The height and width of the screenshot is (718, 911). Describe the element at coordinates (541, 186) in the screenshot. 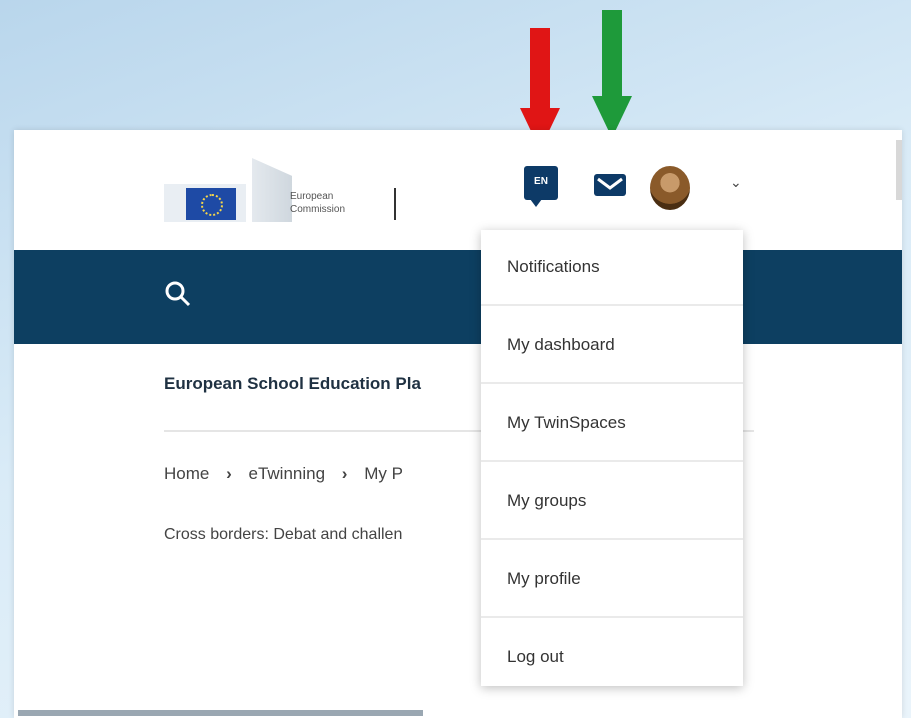

I see `language-button: EN` at that location.